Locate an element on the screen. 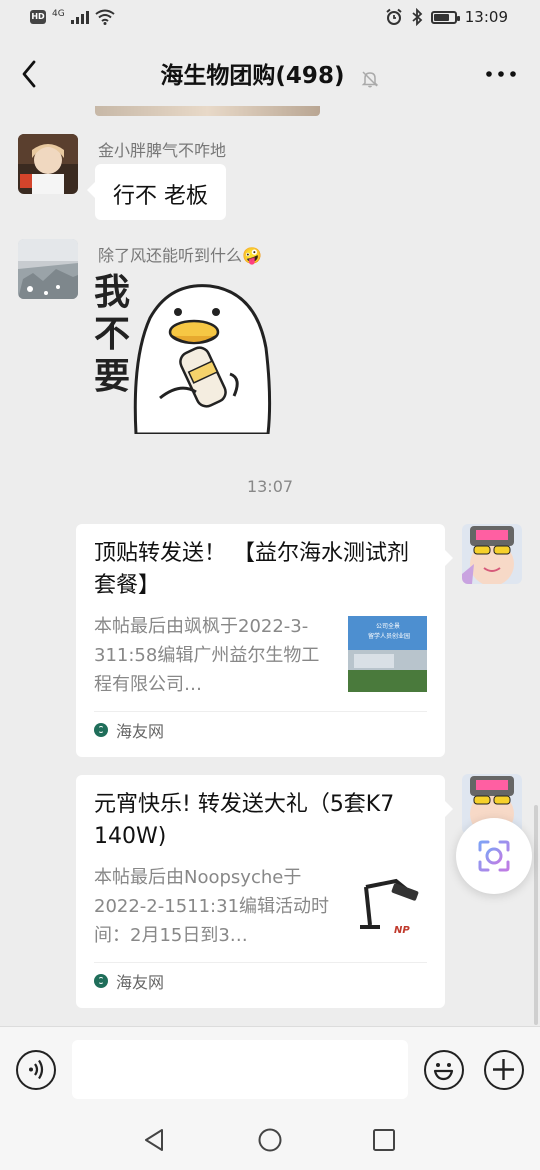 This screenshot has width=540, height=1170. scan-icon is located at coordinates (494, 856).